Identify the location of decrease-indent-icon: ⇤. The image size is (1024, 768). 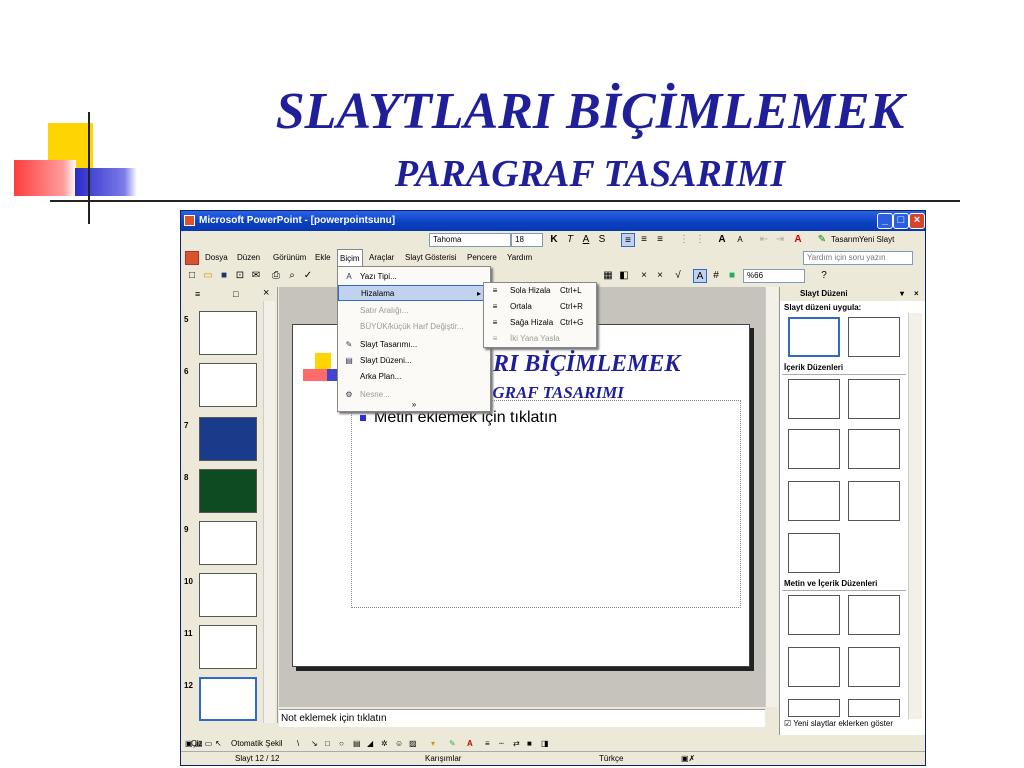
(764, 240).